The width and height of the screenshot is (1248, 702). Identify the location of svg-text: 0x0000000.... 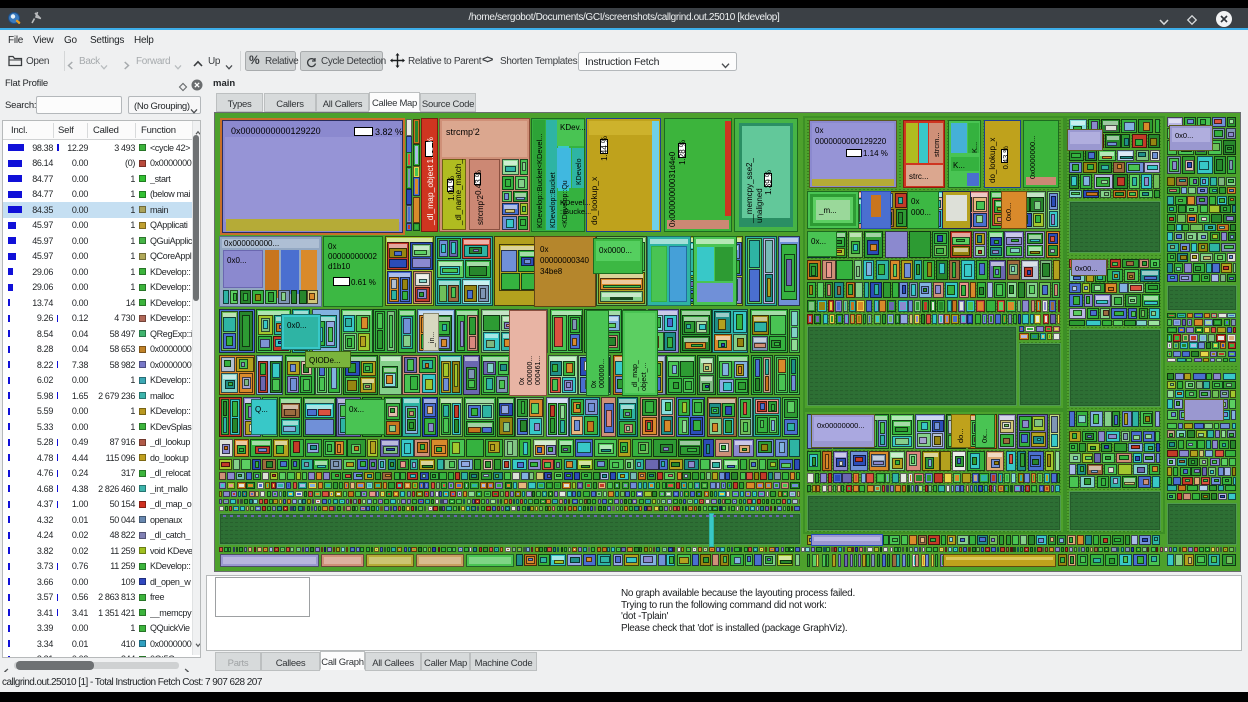
(1032, 157).